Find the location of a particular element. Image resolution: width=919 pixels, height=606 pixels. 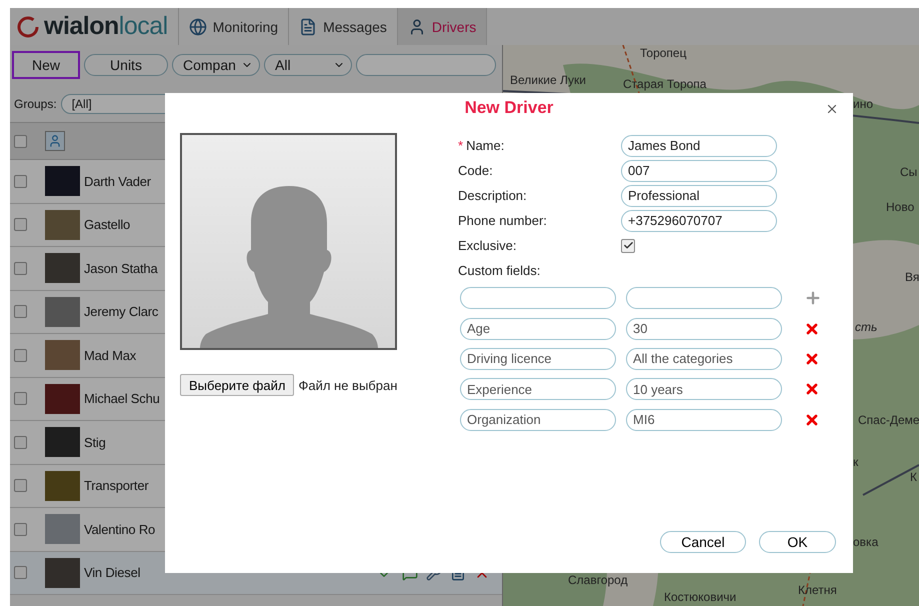

ok-button: OK is located at coordinates (797, 542).